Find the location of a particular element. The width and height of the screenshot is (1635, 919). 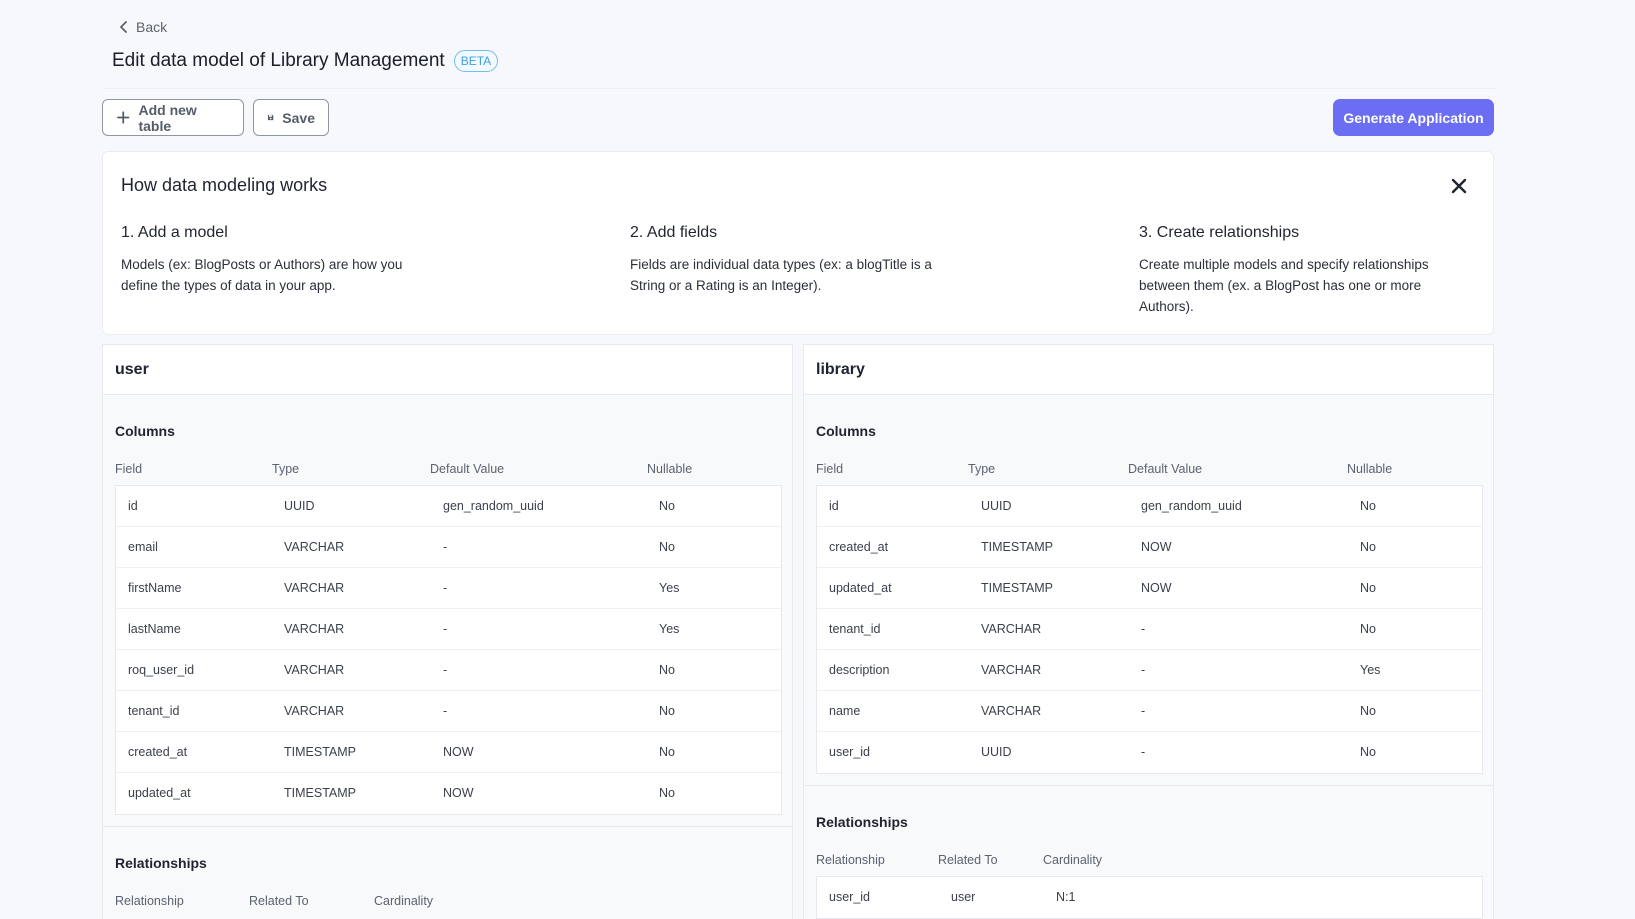

table-row: firstName VARCHAR - Yes is located at coordinates (448, 588).